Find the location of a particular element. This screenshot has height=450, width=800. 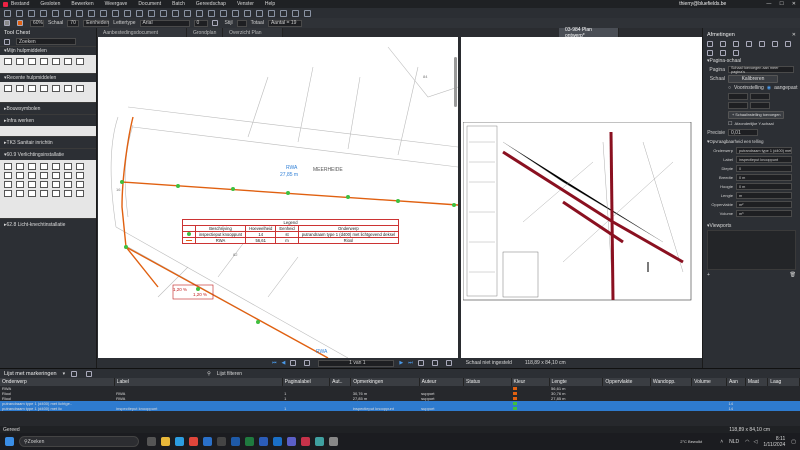

property-value: m² is located at coordinates (764, 204).